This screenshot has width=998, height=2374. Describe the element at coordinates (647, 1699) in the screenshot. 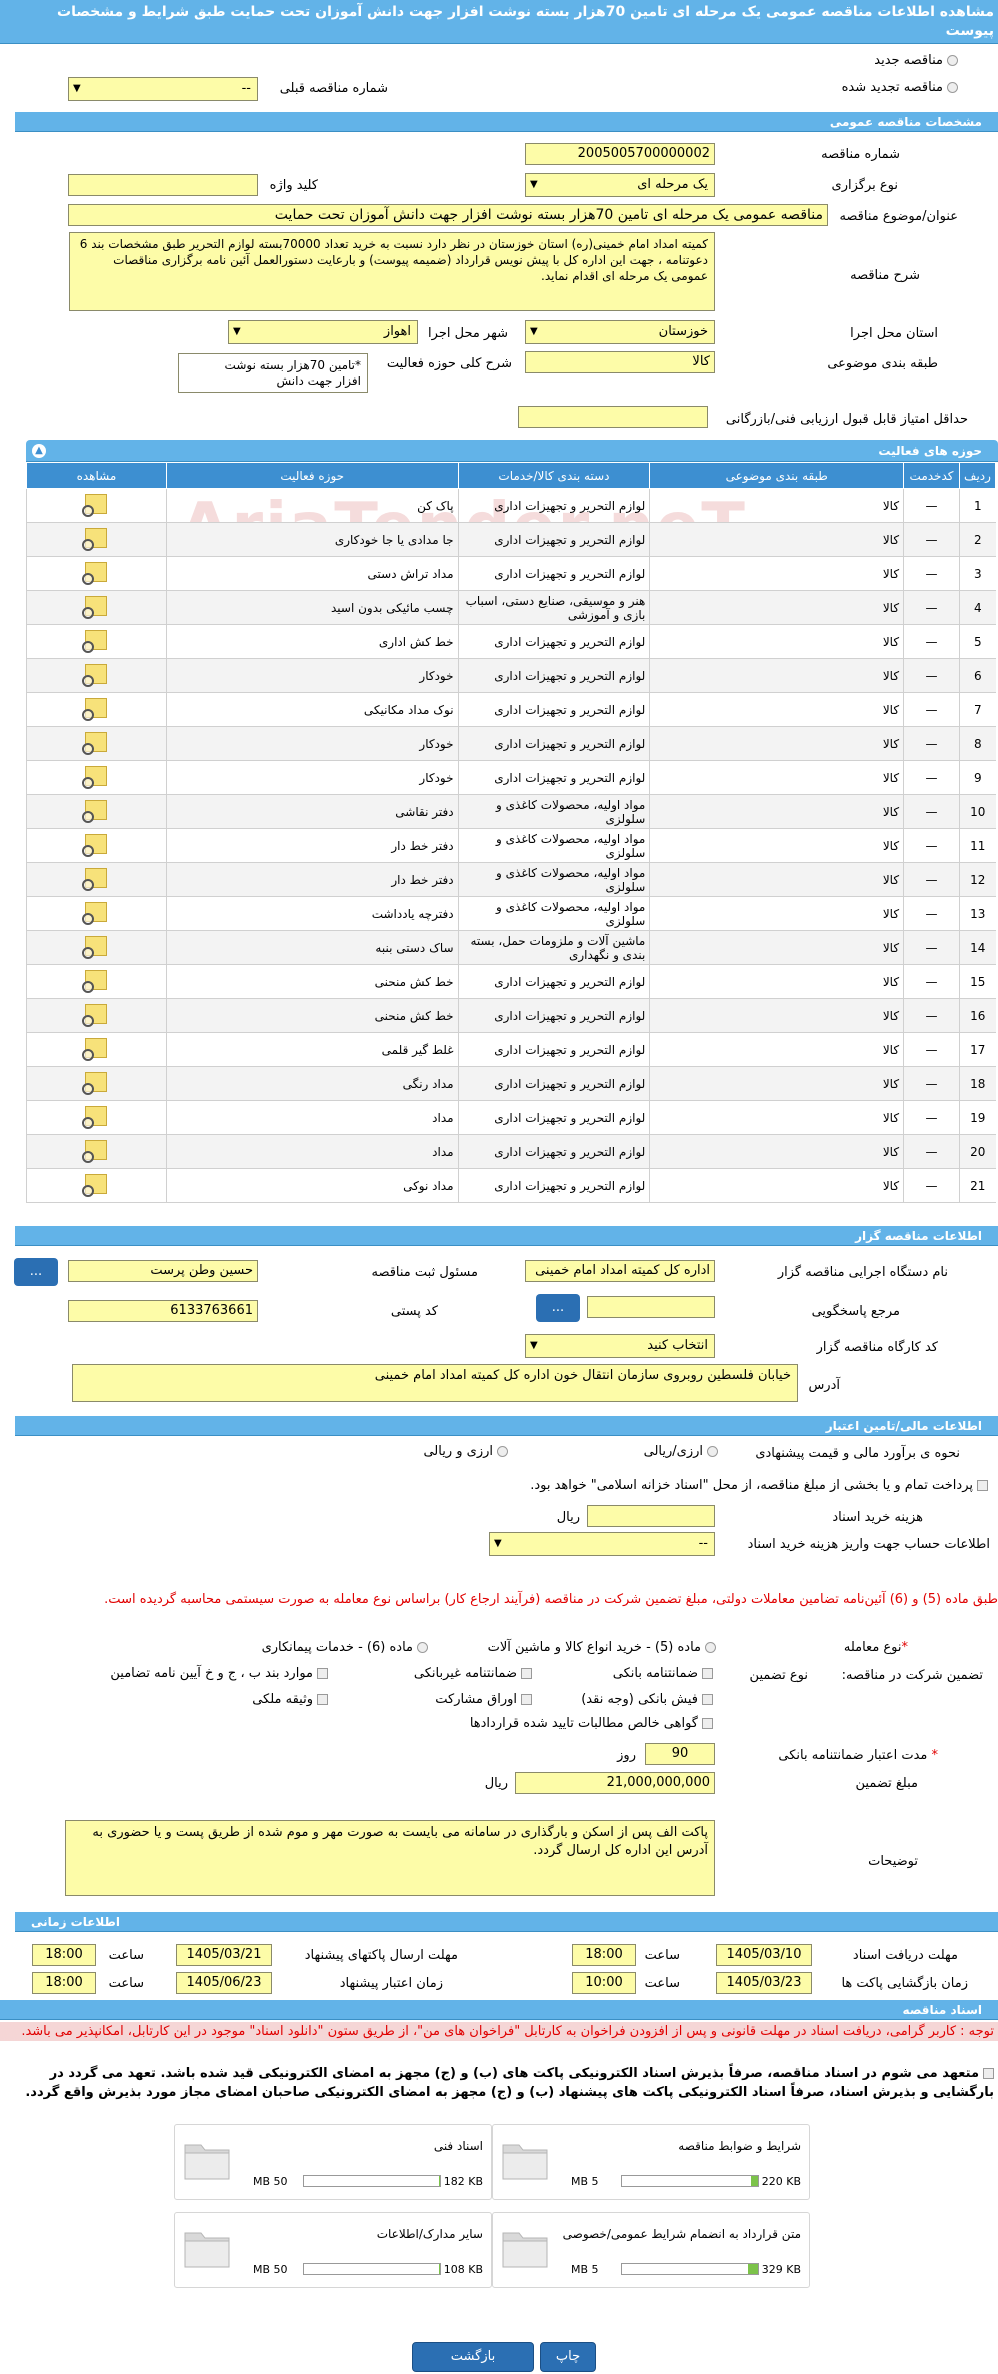

I see `chk-cash-receipt: فیش بانکی (وجه نقد)` at that location.